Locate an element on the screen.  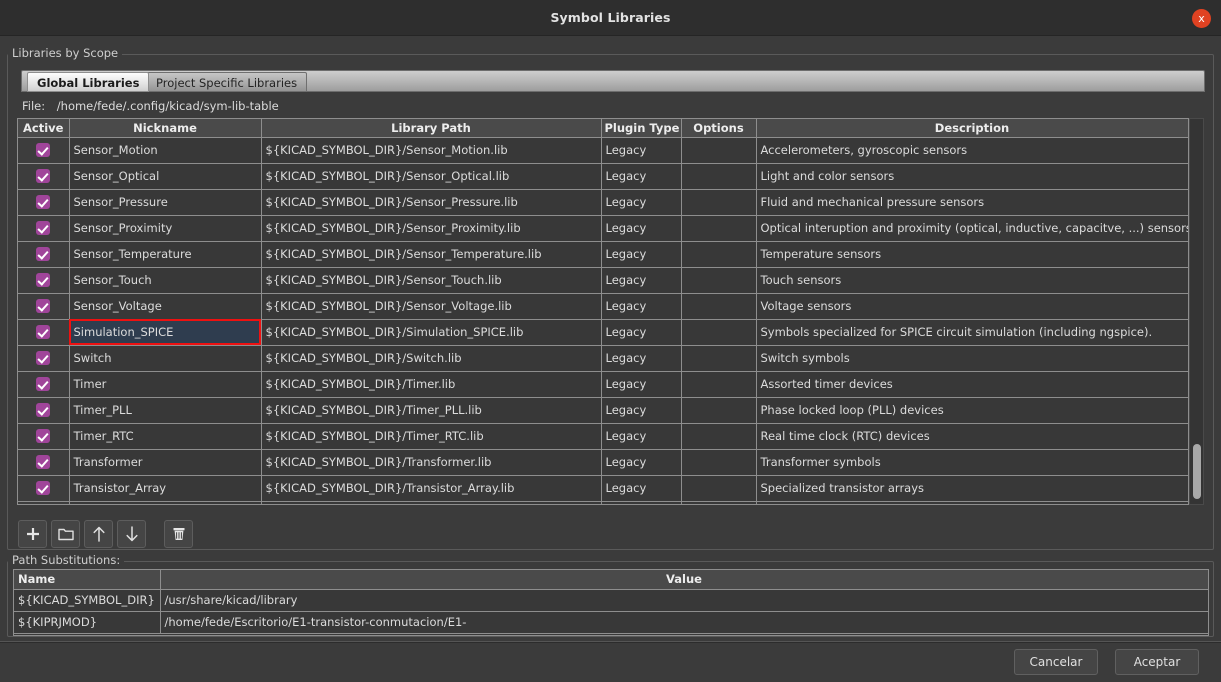
cell-library-path: ${KICAD_SYMBOL_DIR}/Transformer.lib is located at coordinates (431, 462).